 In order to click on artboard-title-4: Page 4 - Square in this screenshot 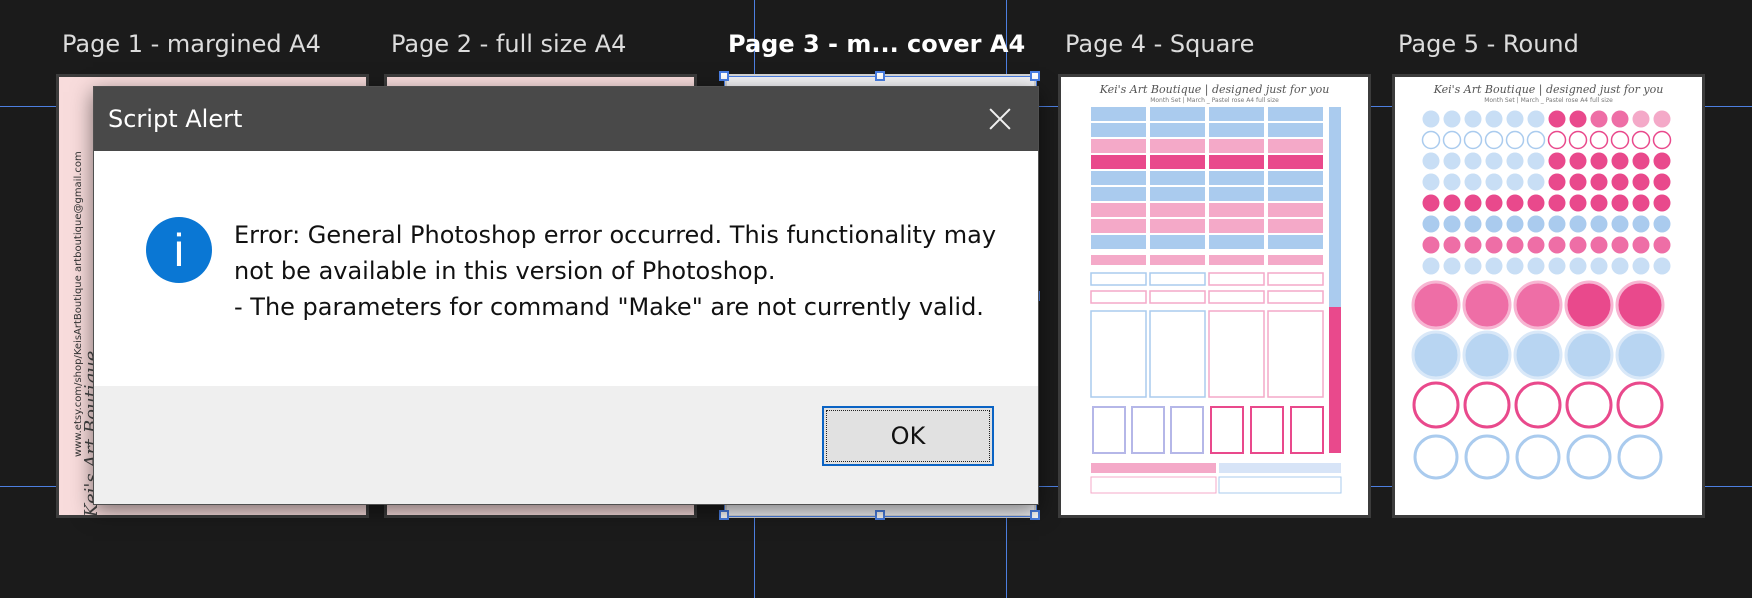, I will do `click(1159, 44)`.